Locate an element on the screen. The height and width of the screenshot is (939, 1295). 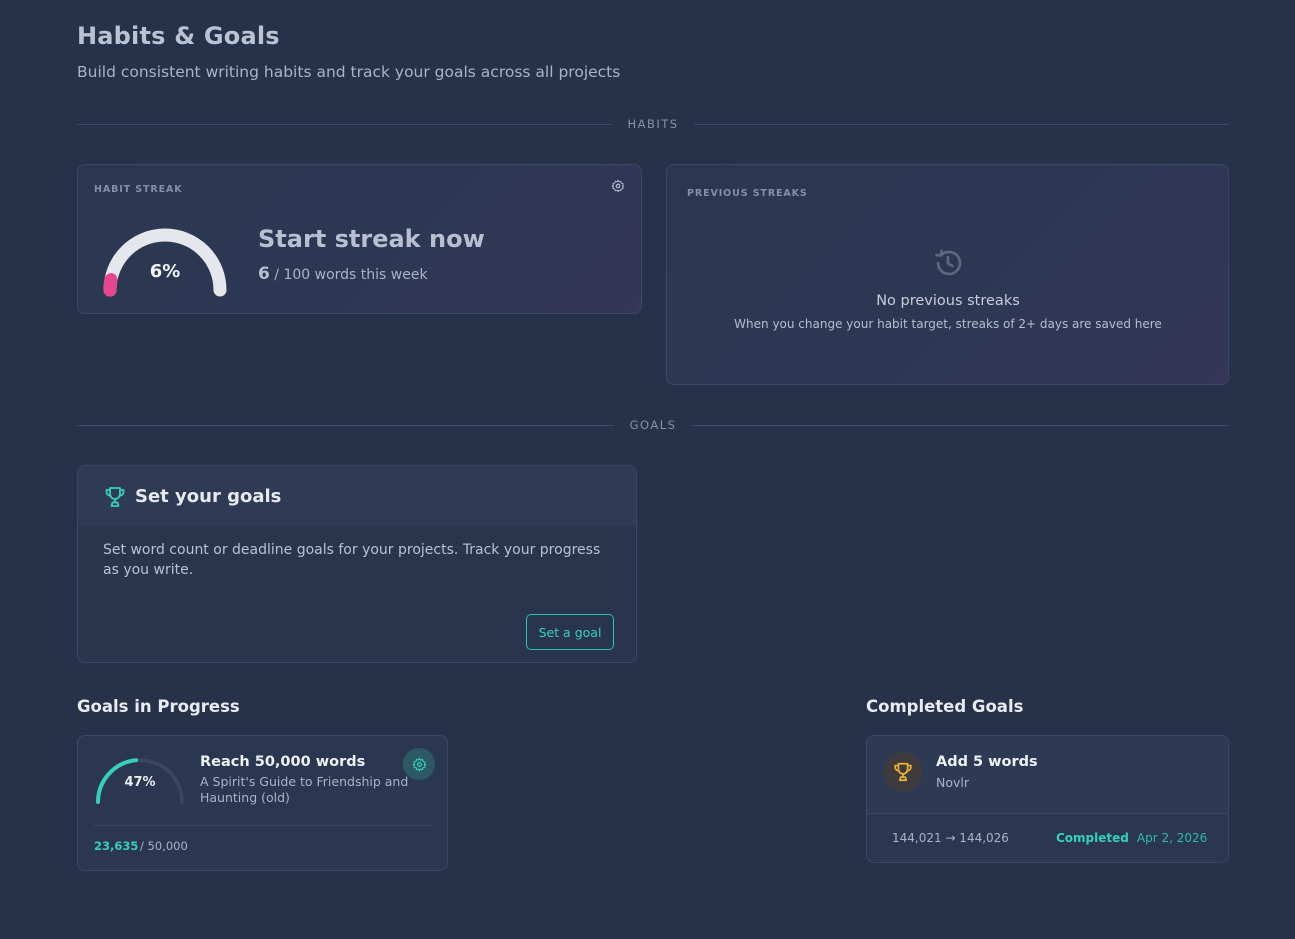
goals-in-progress-heading: Goals in Progress is located at coordinates (158, 706).